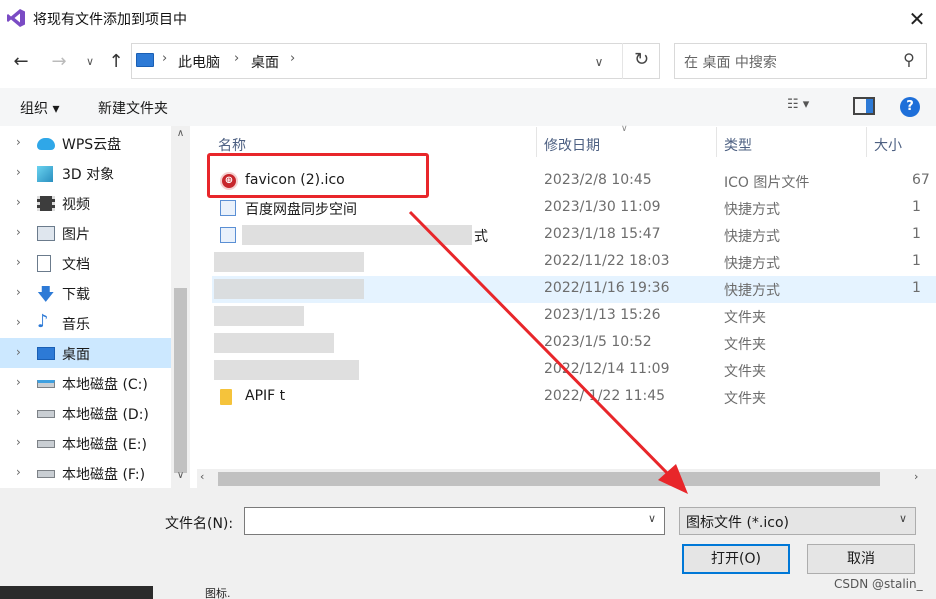  I want to click on nav-item-documents: › 文档, so click(85, 263).